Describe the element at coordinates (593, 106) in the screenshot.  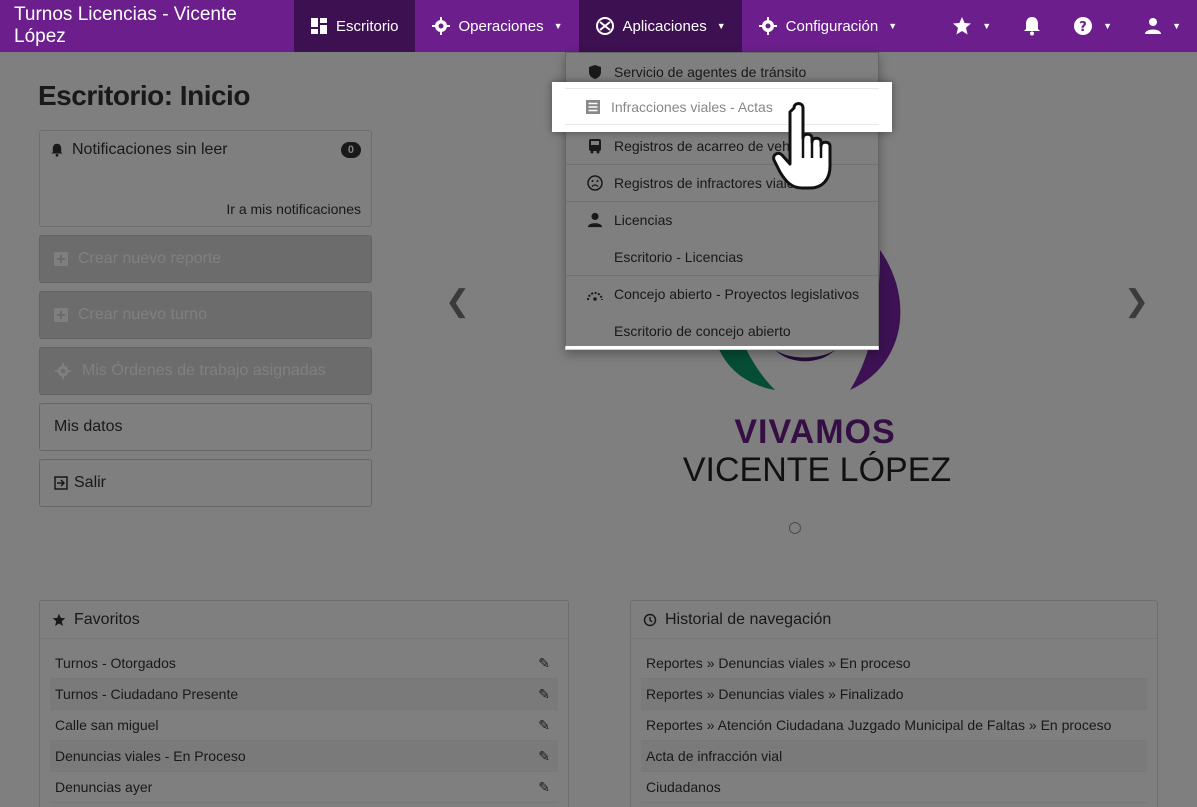
I see `document-list-icon` at that location.